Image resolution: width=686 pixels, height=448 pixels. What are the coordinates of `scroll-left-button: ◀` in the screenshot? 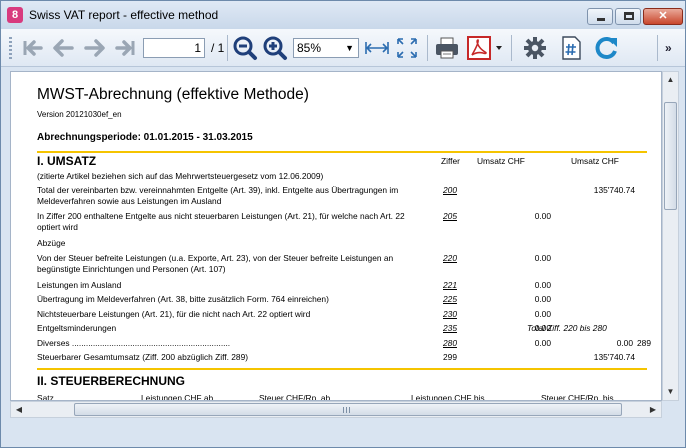 It's located at (19, 409).